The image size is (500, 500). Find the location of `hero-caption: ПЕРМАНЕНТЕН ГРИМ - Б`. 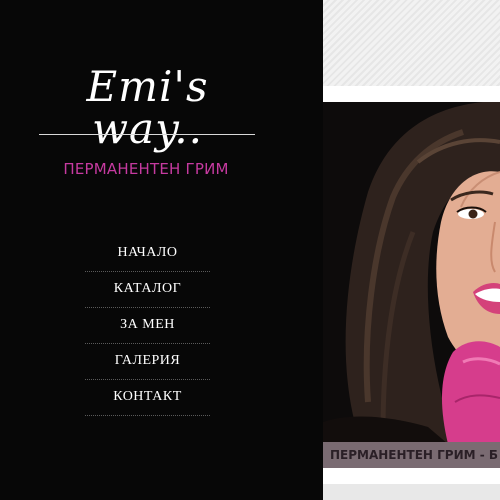

hero-caption: ПЕРМАНЕНТЕН ГРИМ - Б is located at coordinates (411, 455).